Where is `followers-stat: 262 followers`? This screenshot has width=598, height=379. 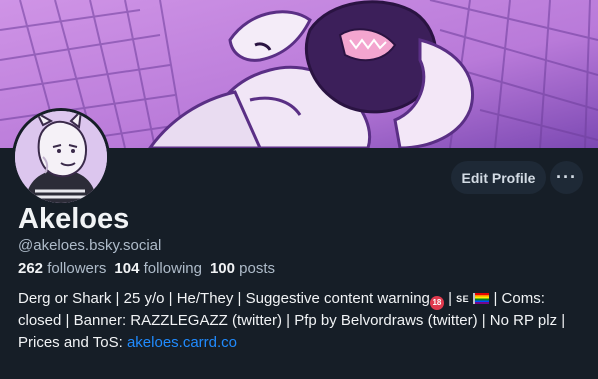 followers-stat: 262 followers is located at coordinates (62, 269).